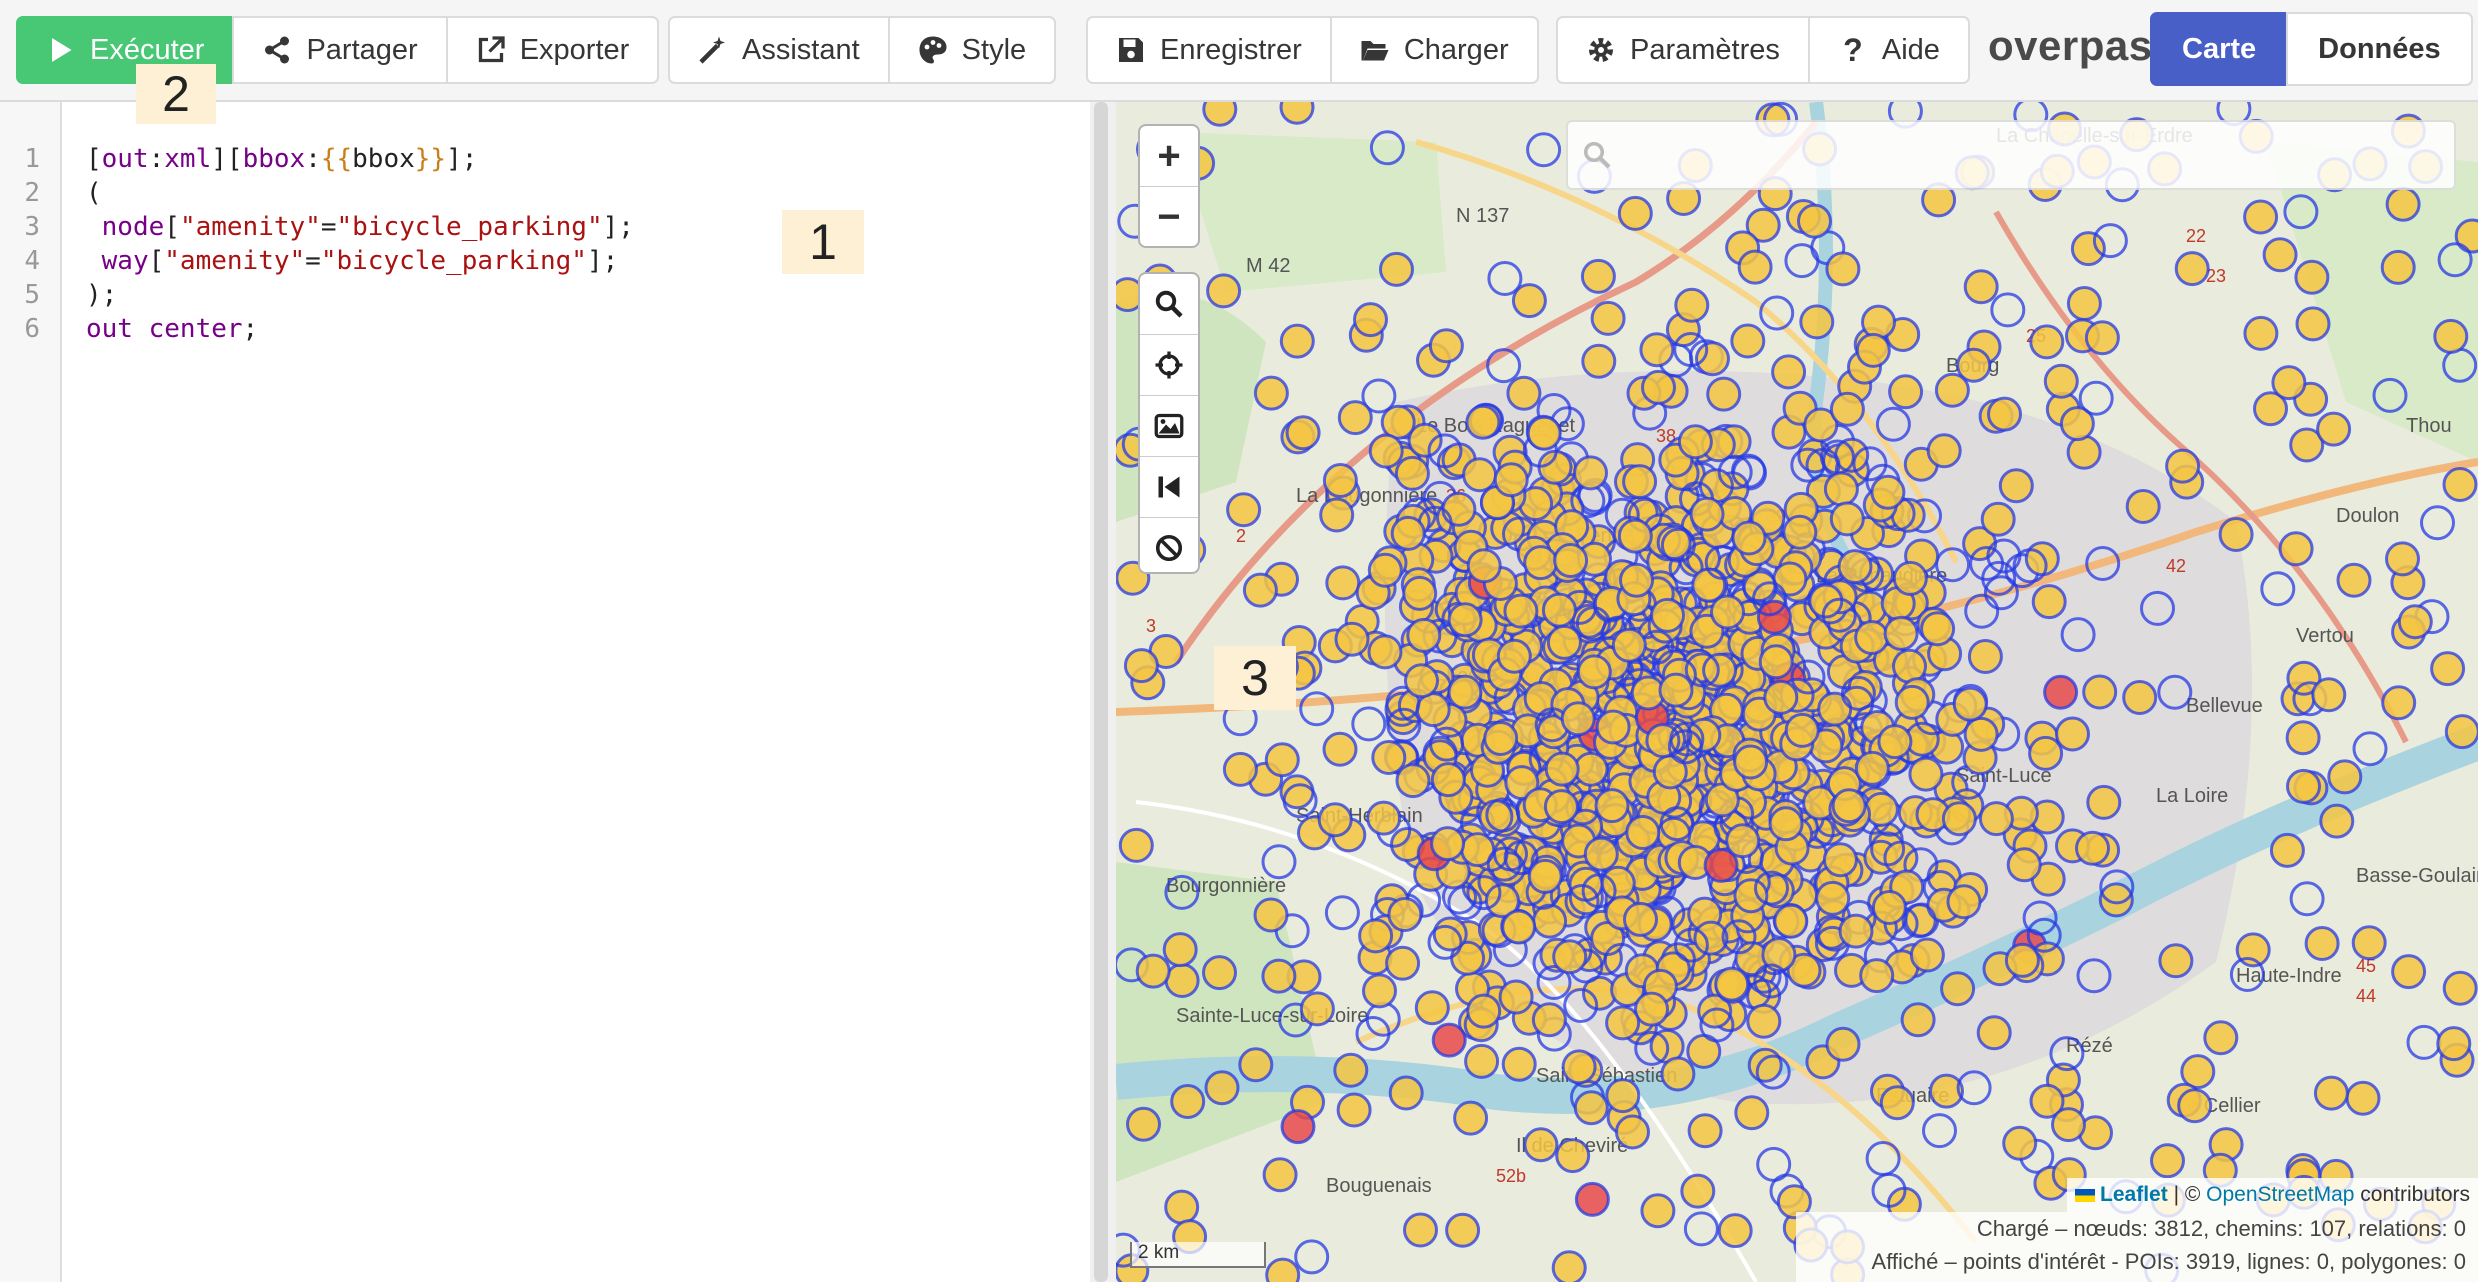 Image resolution: width=2478 pixels, height=1282 pixels. Describe the element at coordinates (1169, 216) in the screenshot. I see `zoom-out-button: −` at that location.